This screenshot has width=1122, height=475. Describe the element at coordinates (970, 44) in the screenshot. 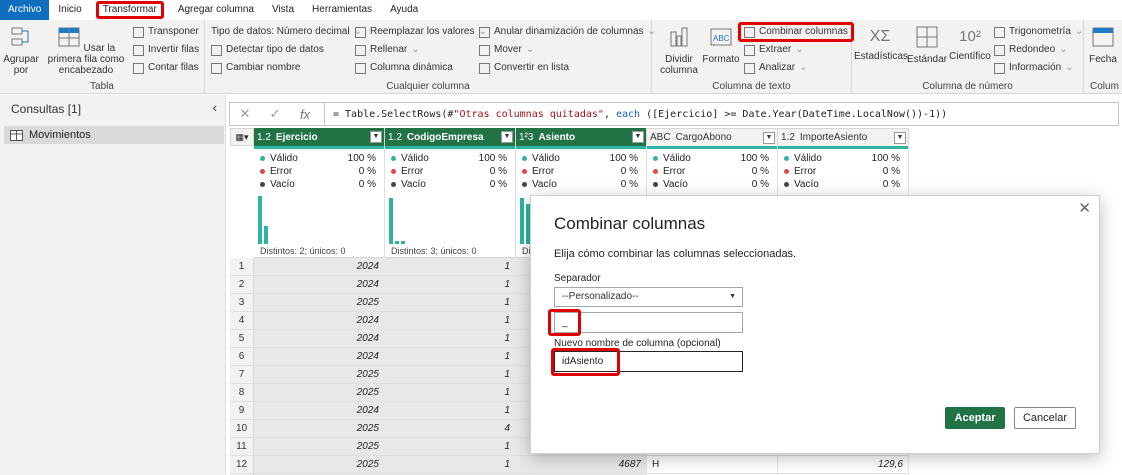

I see `cientifico-button: 10² Científico` at that location.